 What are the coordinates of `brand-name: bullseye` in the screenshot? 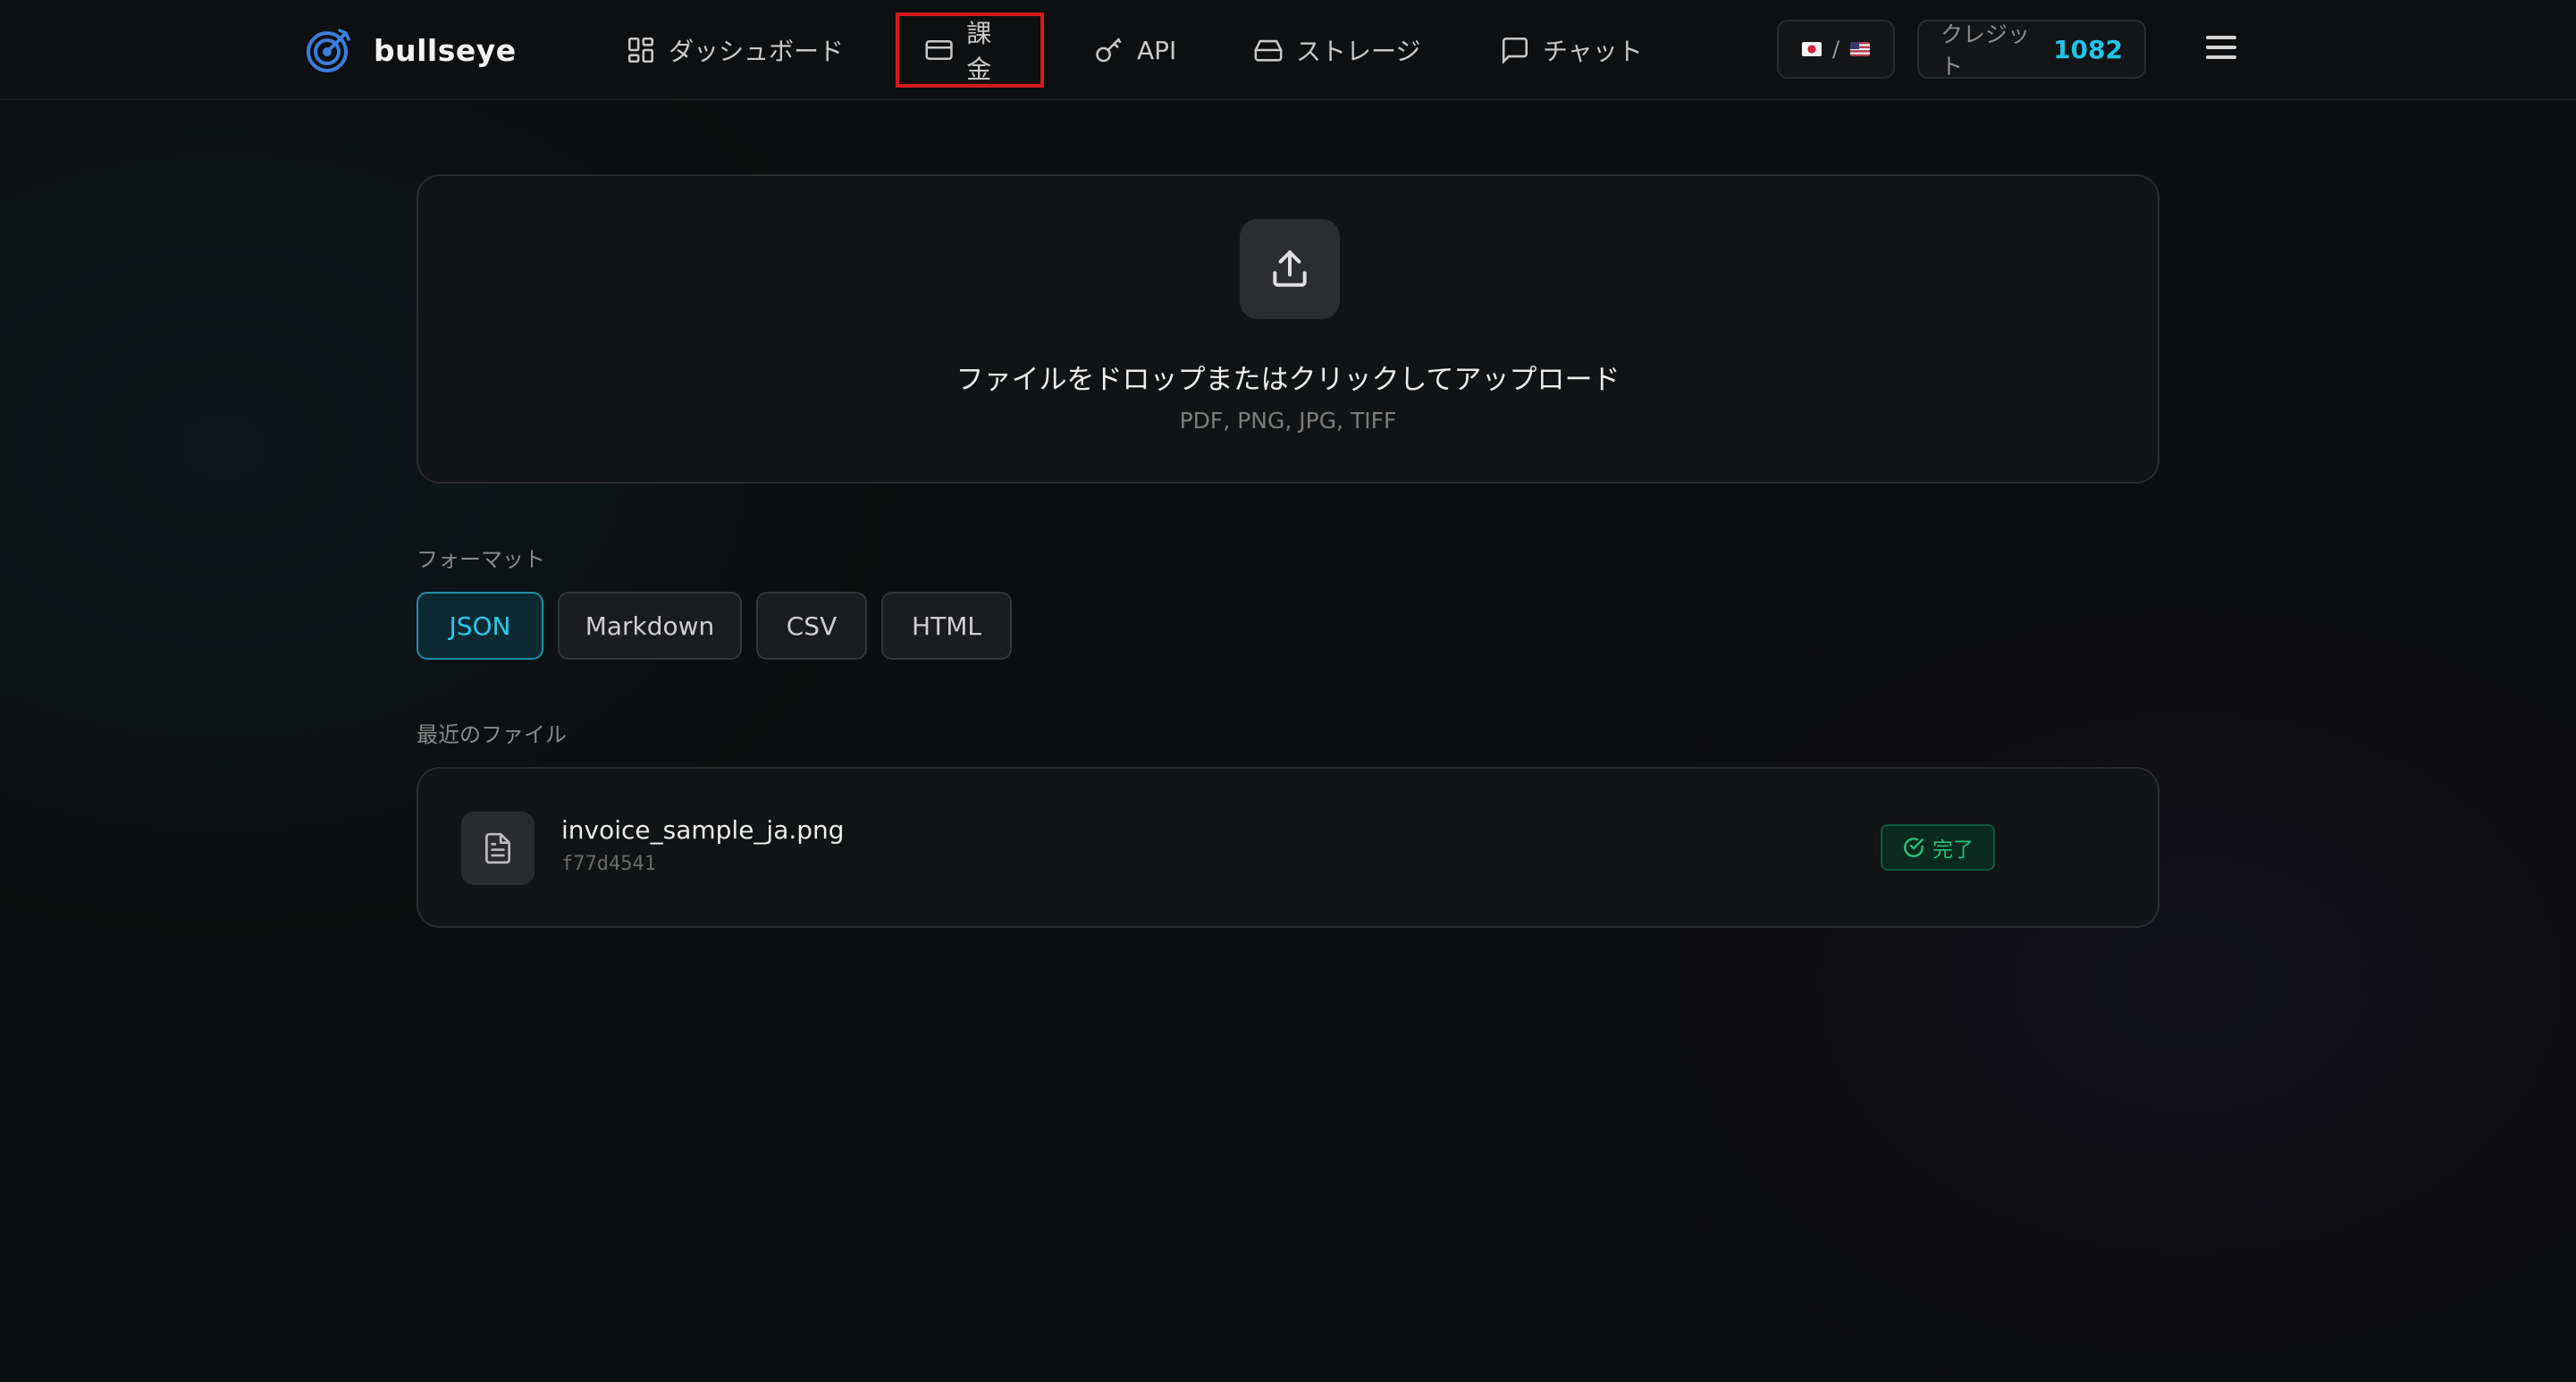 It's located at (446, 50).